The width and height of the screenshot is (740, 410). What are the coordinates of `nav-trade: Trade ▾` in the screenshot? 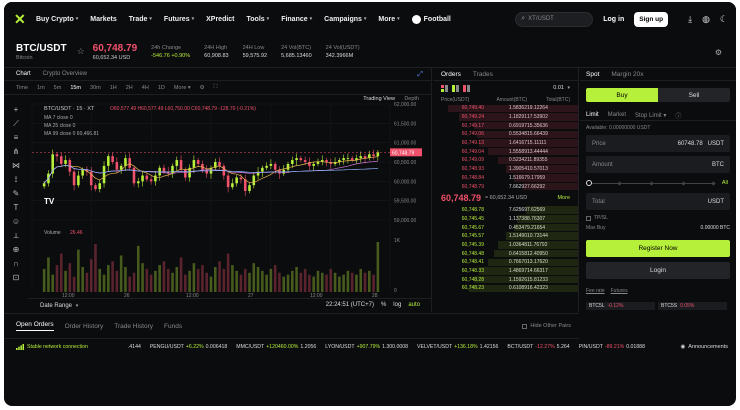 It's located at (140, 19).